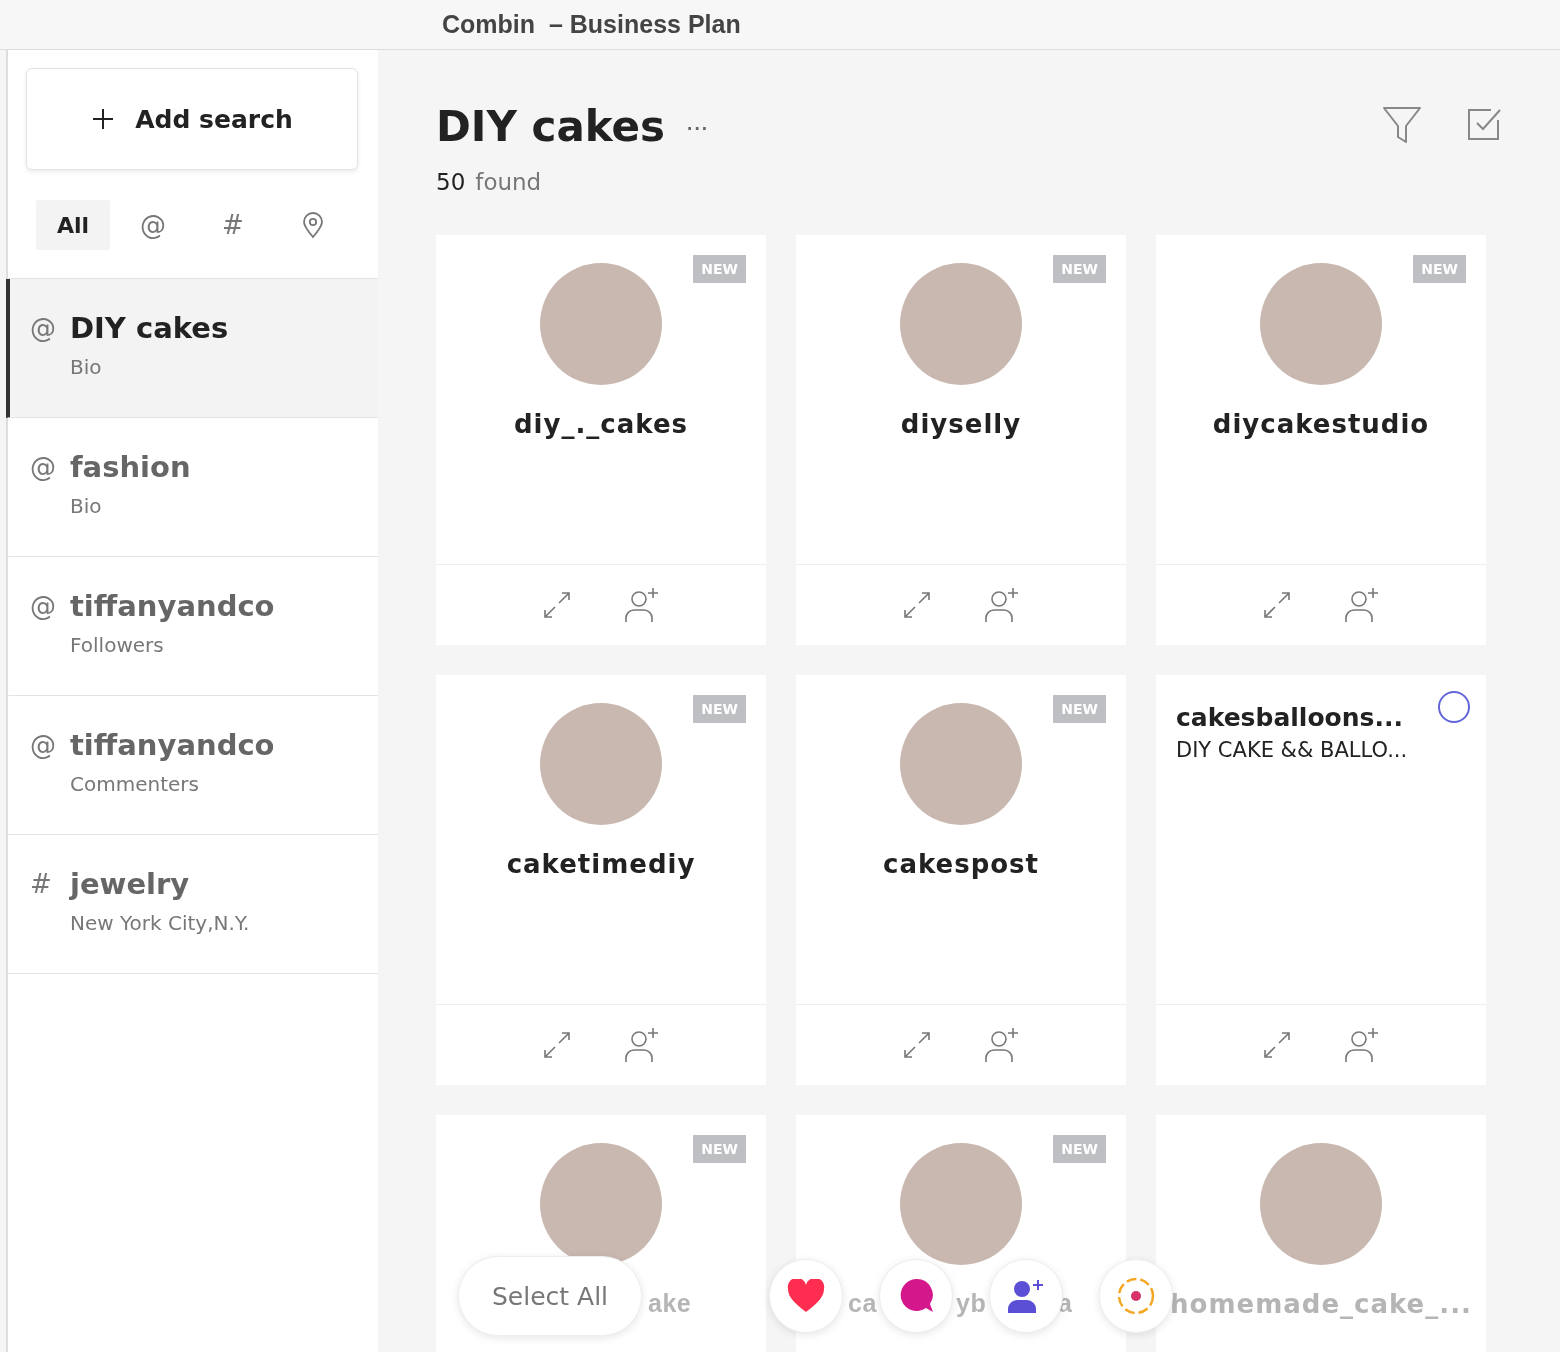  What do you see at coordinates (508, 182) in the screenshot?
I see `found-label: found` at bounding box center [508, 182].